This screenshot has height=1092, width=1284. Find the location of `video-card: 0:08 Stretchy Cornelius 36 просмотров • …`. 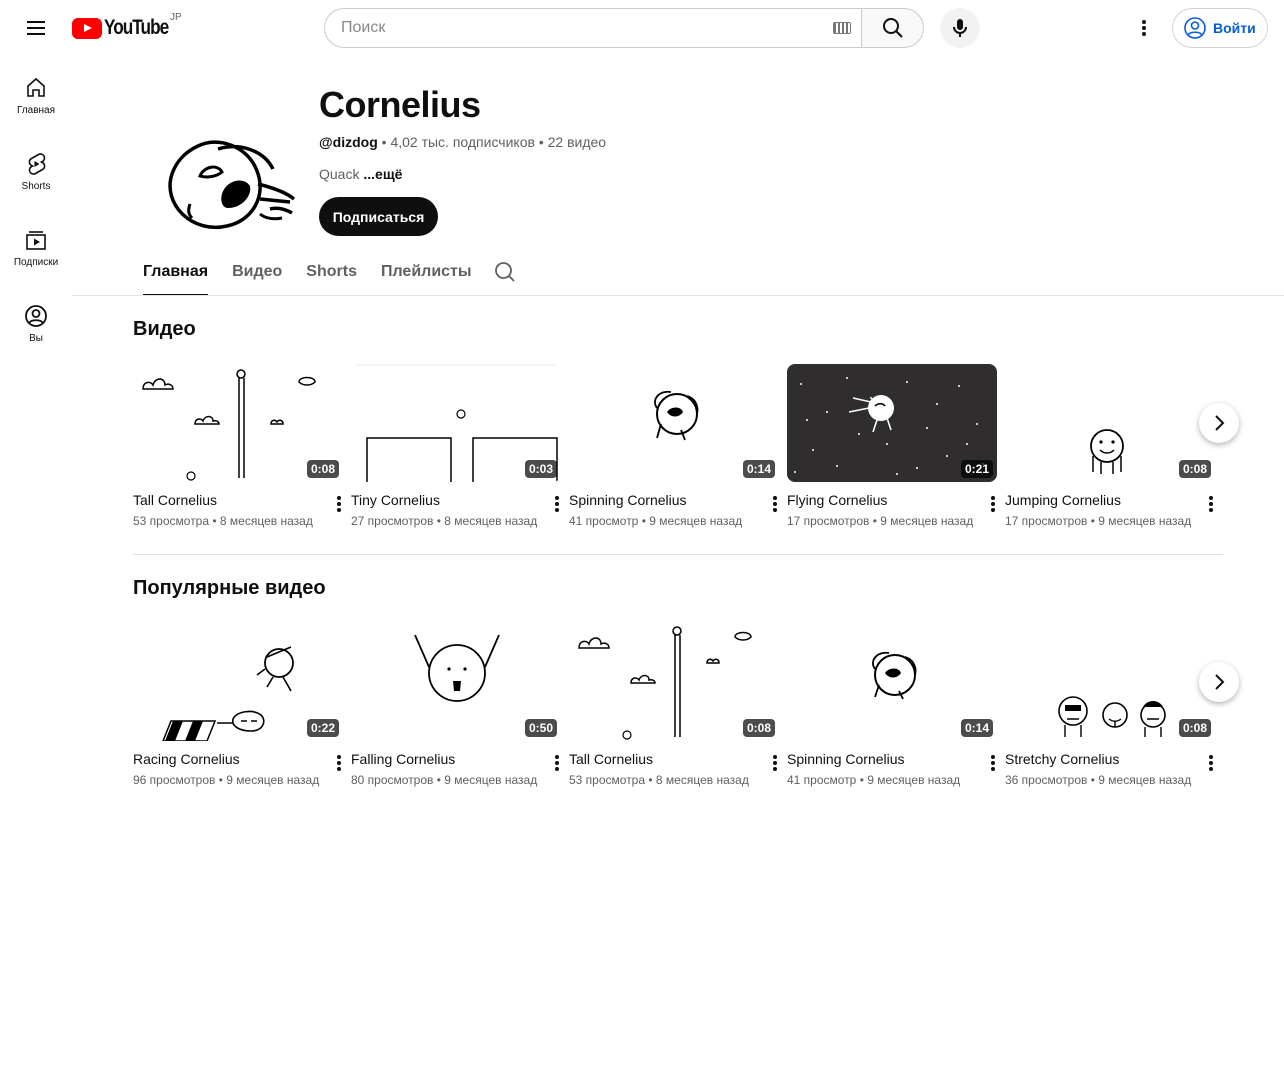

video-card: 0:08 Stretchy Cornelius 36 просмотров • … is located at coordinates (1110, 705).